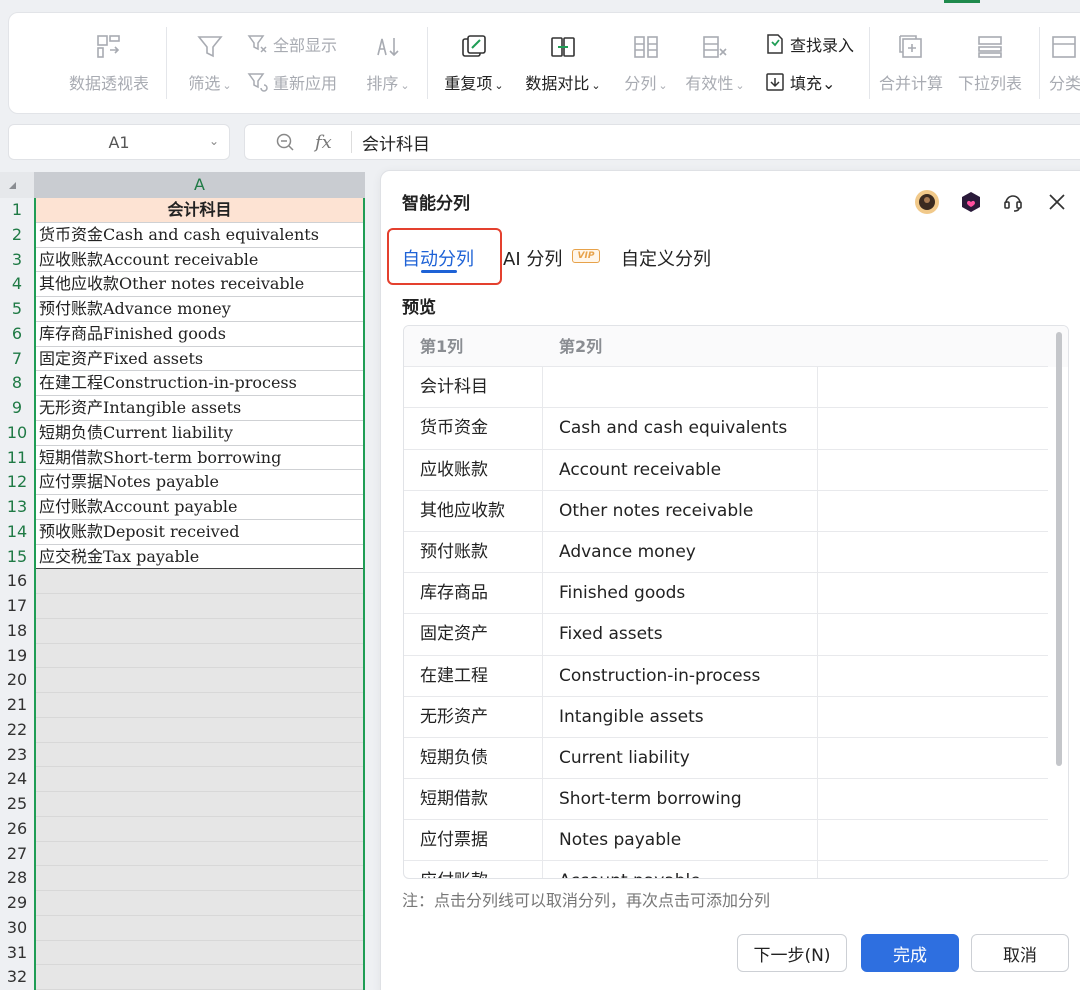 Image resolution: width=1080 pixels, height=990 pixels. I want to click on row-header: 8, so click(17, 383).